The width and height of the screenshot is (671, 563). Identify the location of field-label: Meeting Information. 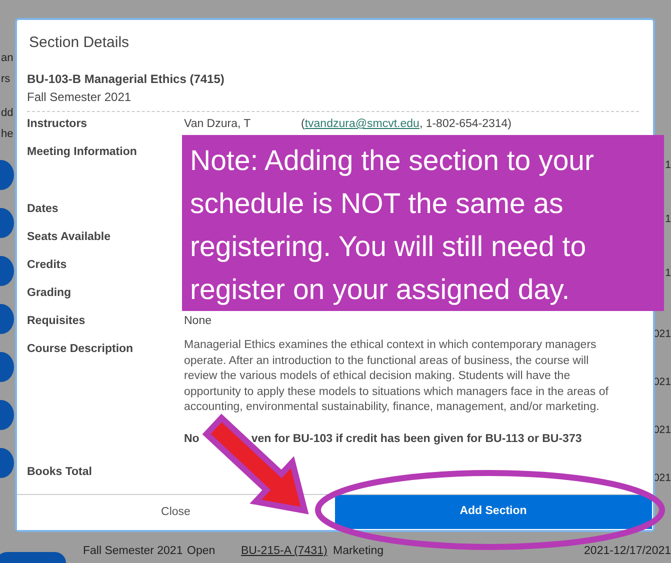
(82, 152).